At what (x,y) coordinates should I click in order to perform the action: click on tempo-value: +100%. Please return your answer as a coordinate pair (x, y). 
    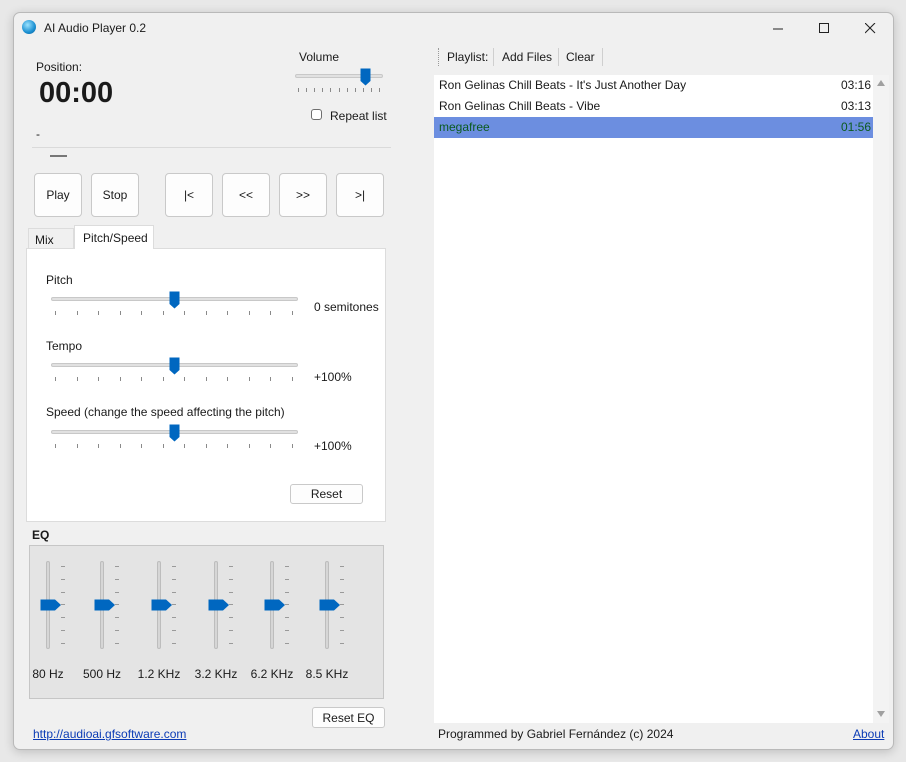
    Looking at the image, I should click on (333, 377).